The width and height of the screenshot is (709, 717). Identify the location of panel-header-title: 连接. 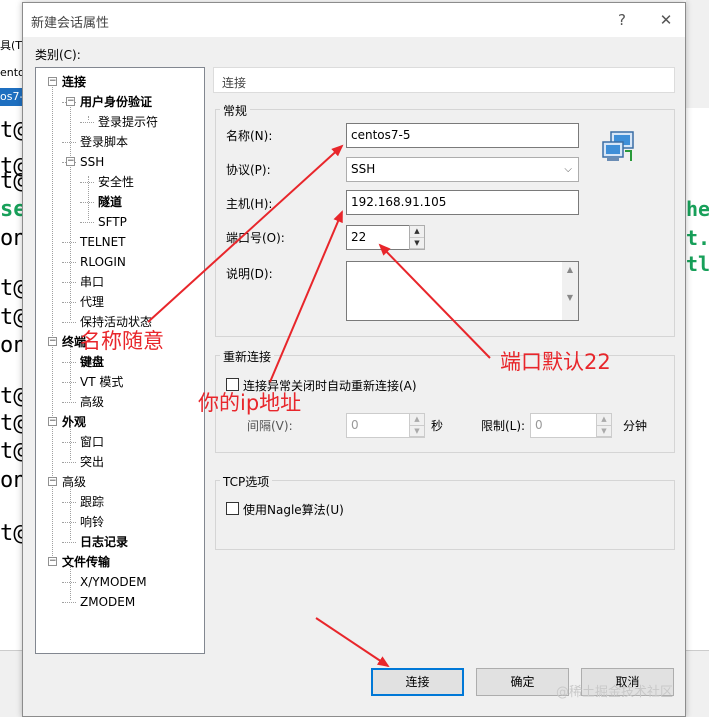
(234, 83).